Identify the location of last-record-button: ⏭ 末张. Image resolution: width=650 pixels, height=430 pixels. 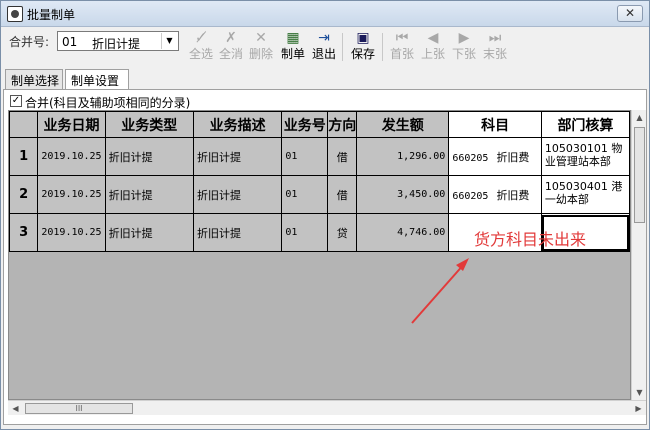
(495, 47).